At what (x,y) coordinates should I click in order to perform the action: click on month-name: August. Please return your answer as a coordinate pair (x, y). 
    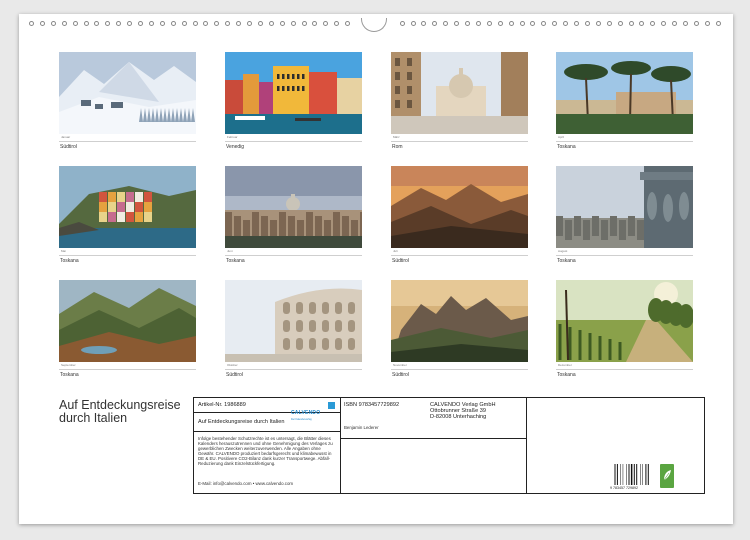
    Looking at the image, I should click on (563, 251).